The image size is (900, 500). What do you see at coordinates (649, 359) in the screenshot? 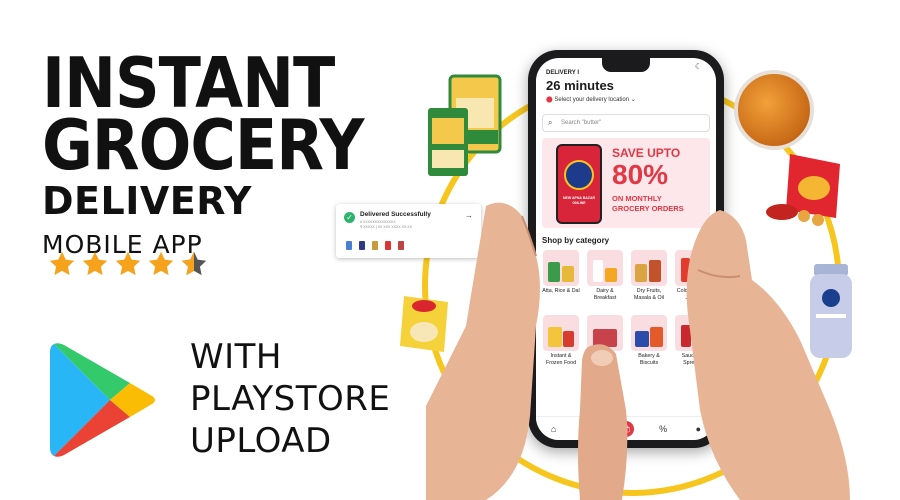
I see `category-label: Bakery & Biscuits` at bounding box center [649, 359].